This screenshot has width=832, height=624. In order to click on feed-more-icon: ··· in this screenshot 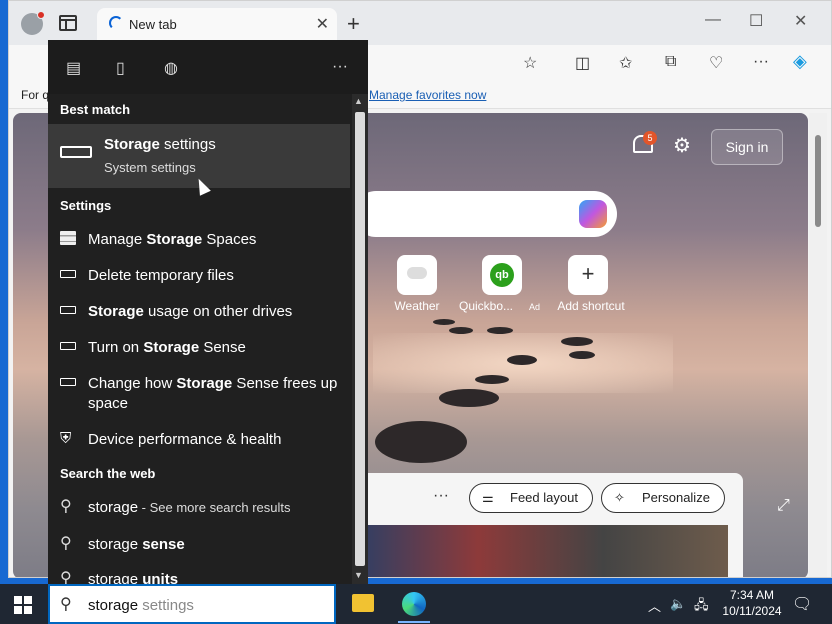, I will do `click(441, 496)`.